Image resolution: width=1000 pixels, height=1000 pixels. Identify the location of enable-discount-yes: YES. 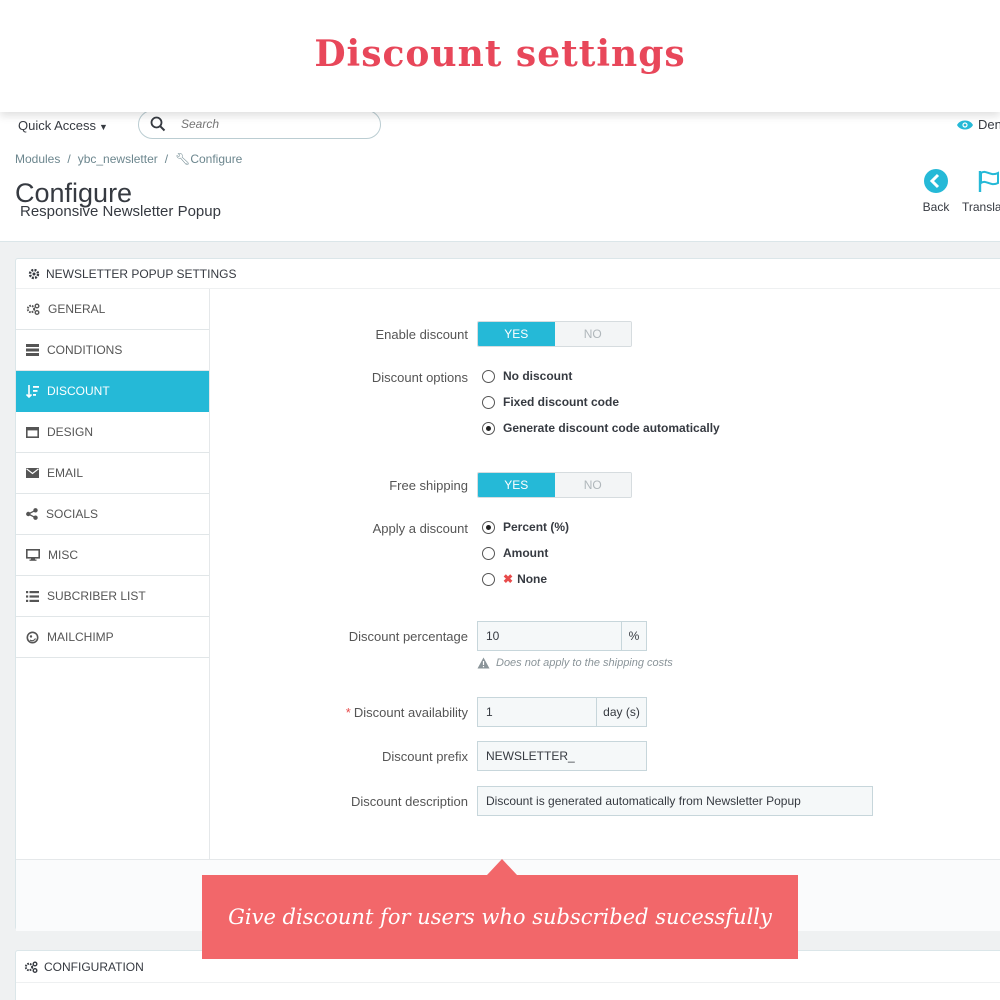
(516, 334).